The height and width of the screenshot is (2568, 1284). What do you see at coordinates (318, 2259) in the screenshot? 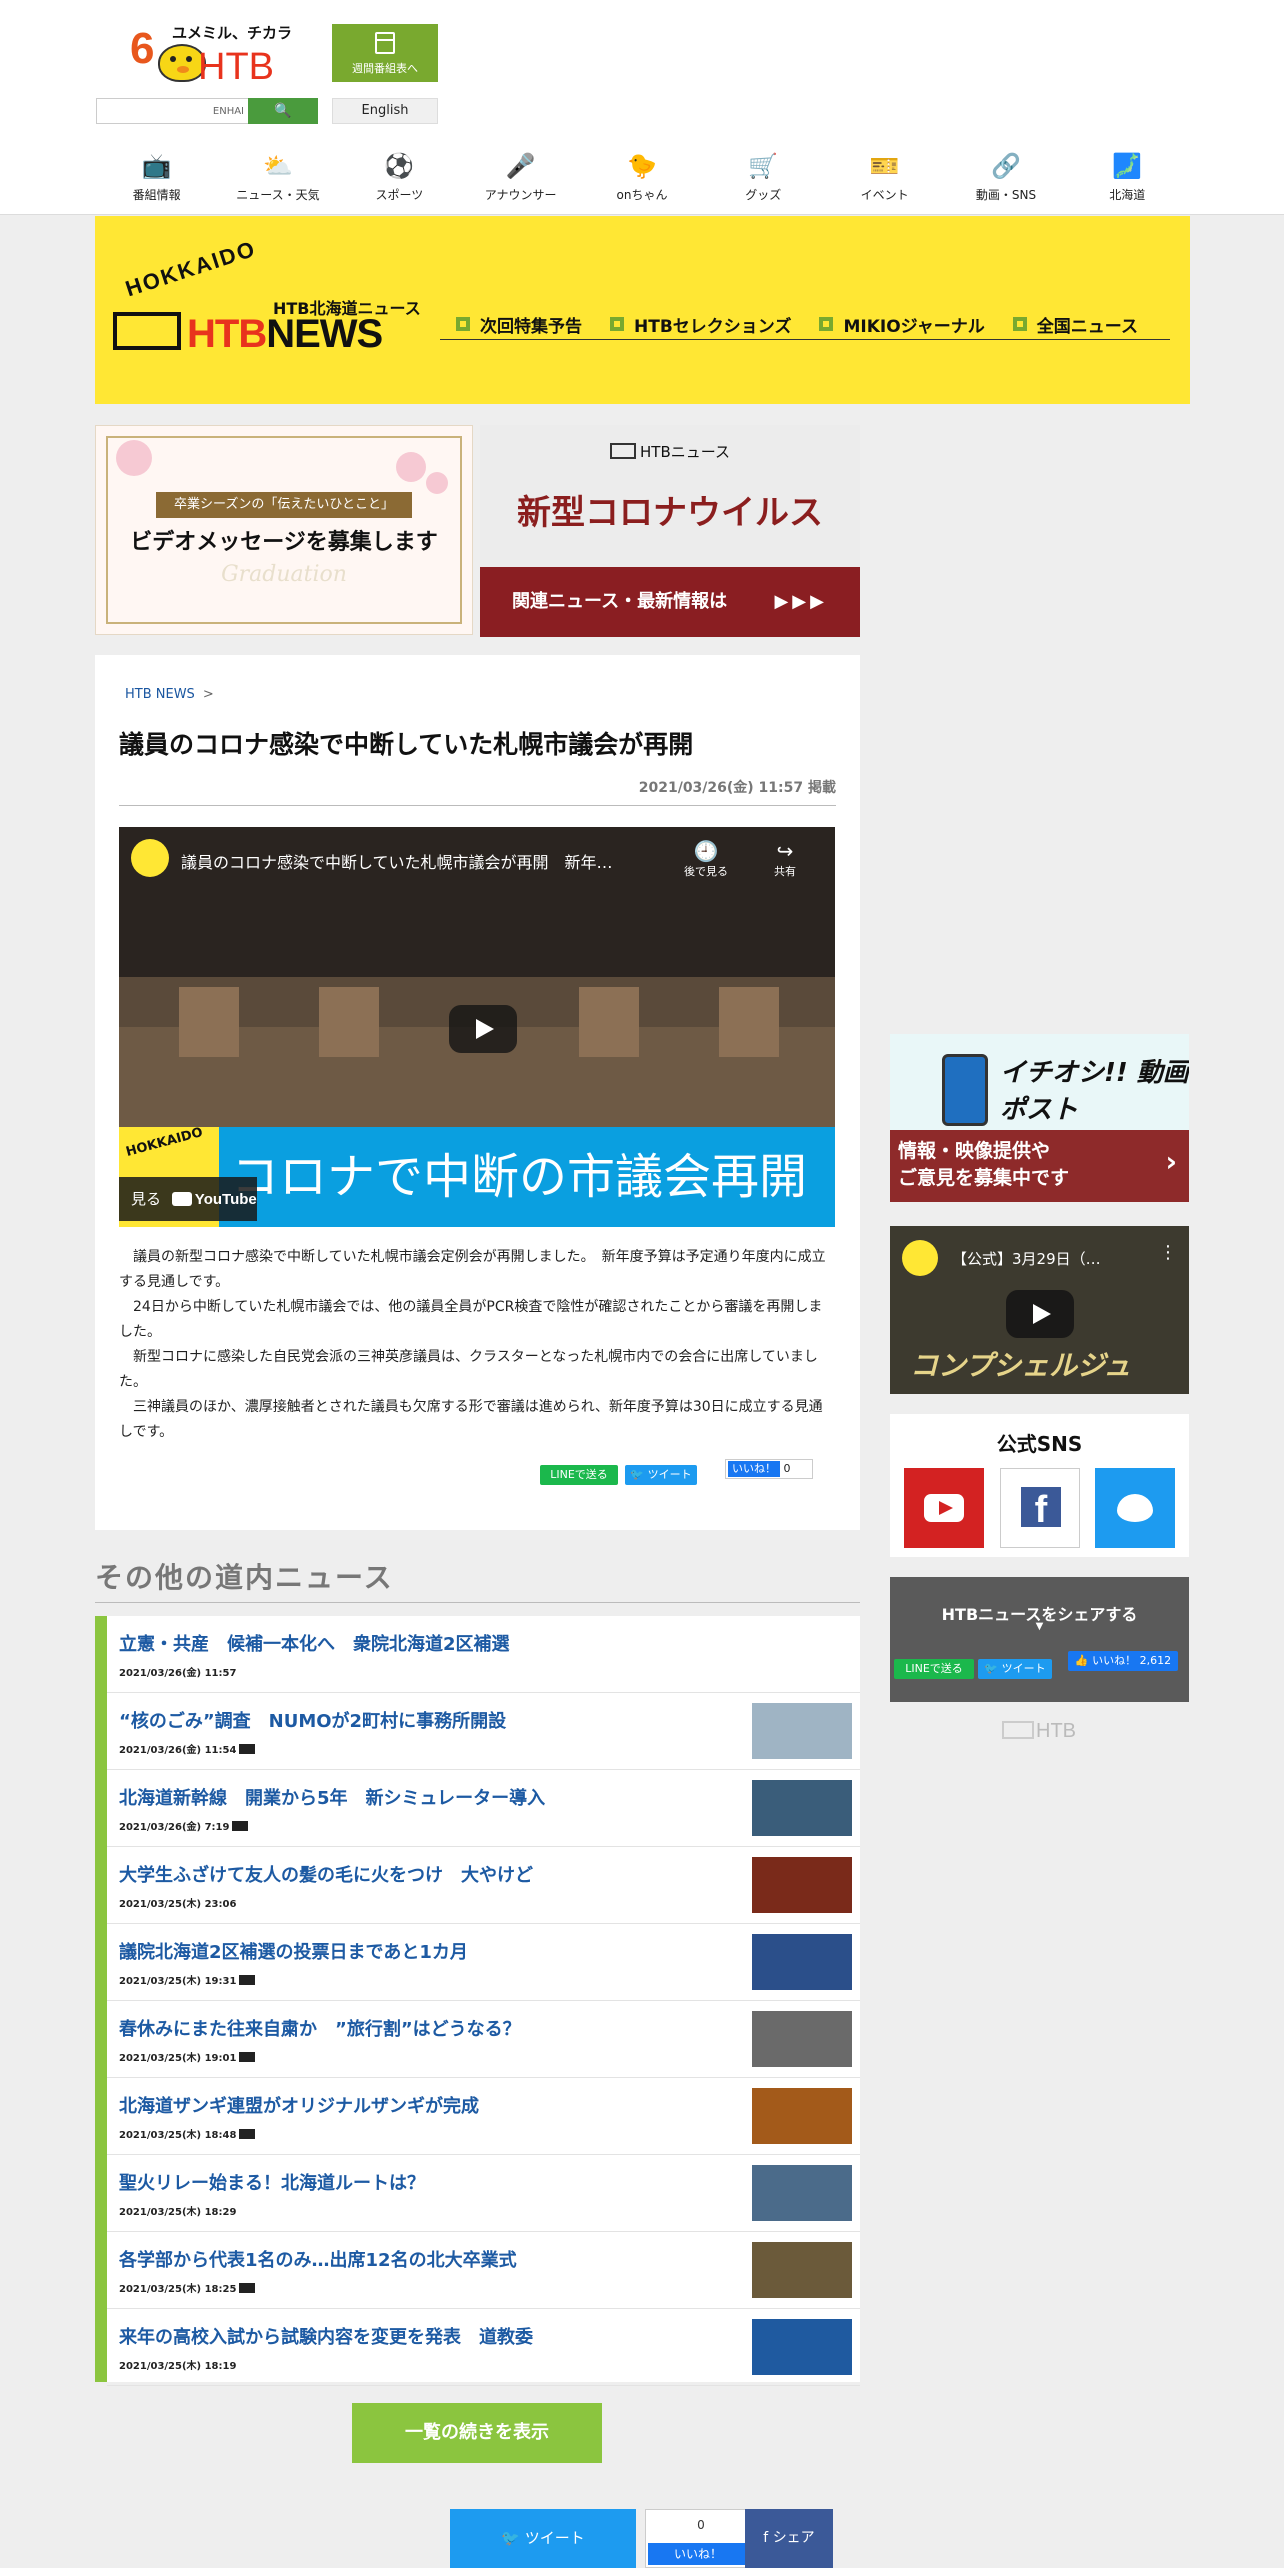
I see `news-item-title: 各学部から代表1名のみ…出席12名の北大卒業式` at bounding box center [318, 2259].